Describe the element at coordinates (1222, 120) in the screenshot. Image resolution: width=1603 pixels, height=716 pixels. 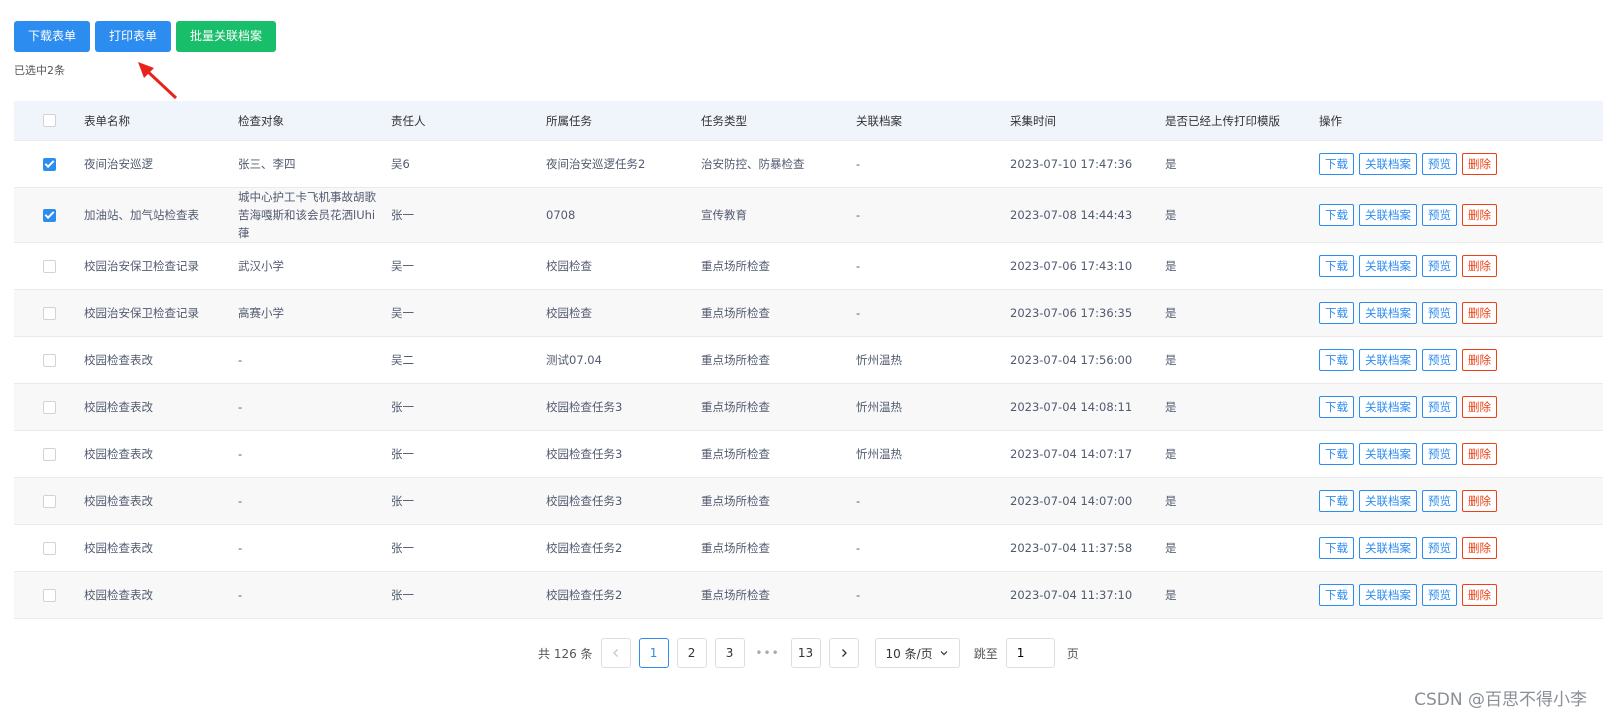
I see `column-header: 是否已经上传打印模版` at that location.